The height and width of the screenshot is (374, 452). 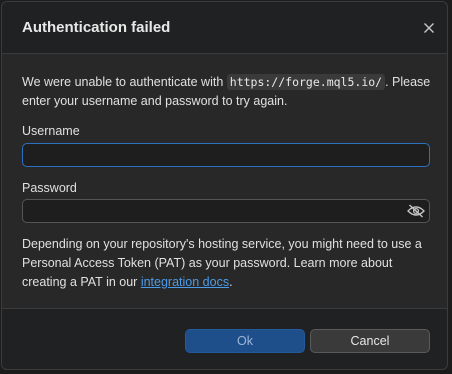 I want to click on password-visibility-toggle, so click(x=416, y=211).